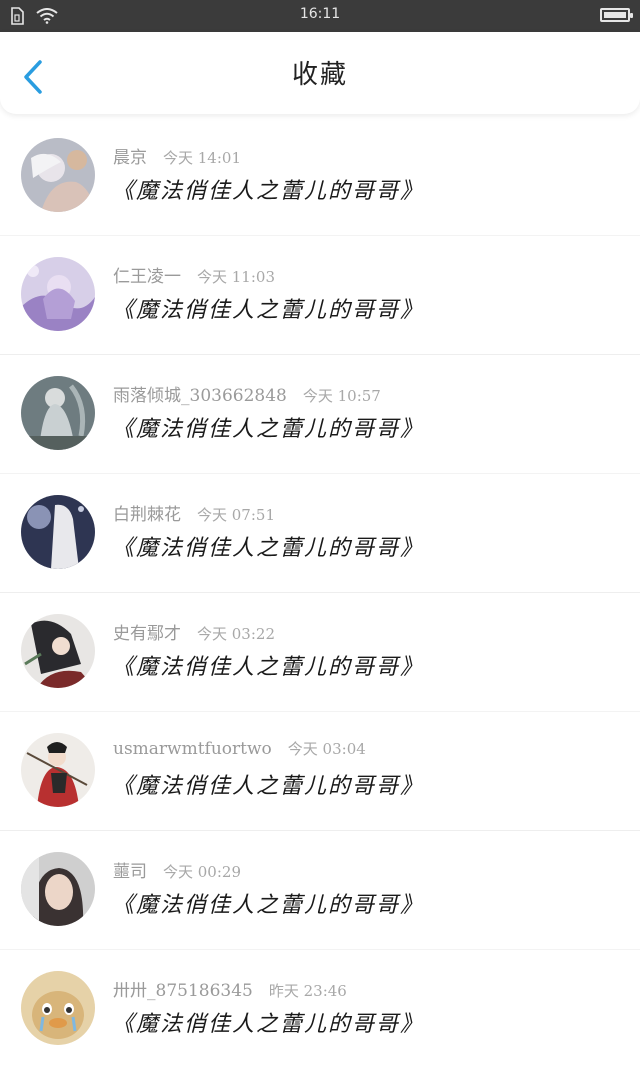 This screenshot has width=640, height=1069. Describe the element at coordinates (130, 869) in the screenshot. I see `username: 蘁司` at that location.